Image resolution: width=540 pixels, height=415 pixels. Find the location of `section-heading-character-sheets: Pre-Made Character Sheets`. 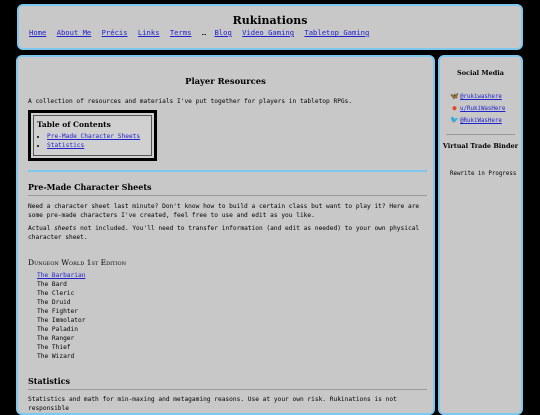

section-heading-character-sheets: Pre-Made Character Sheets is located at coordinates (90, 187).